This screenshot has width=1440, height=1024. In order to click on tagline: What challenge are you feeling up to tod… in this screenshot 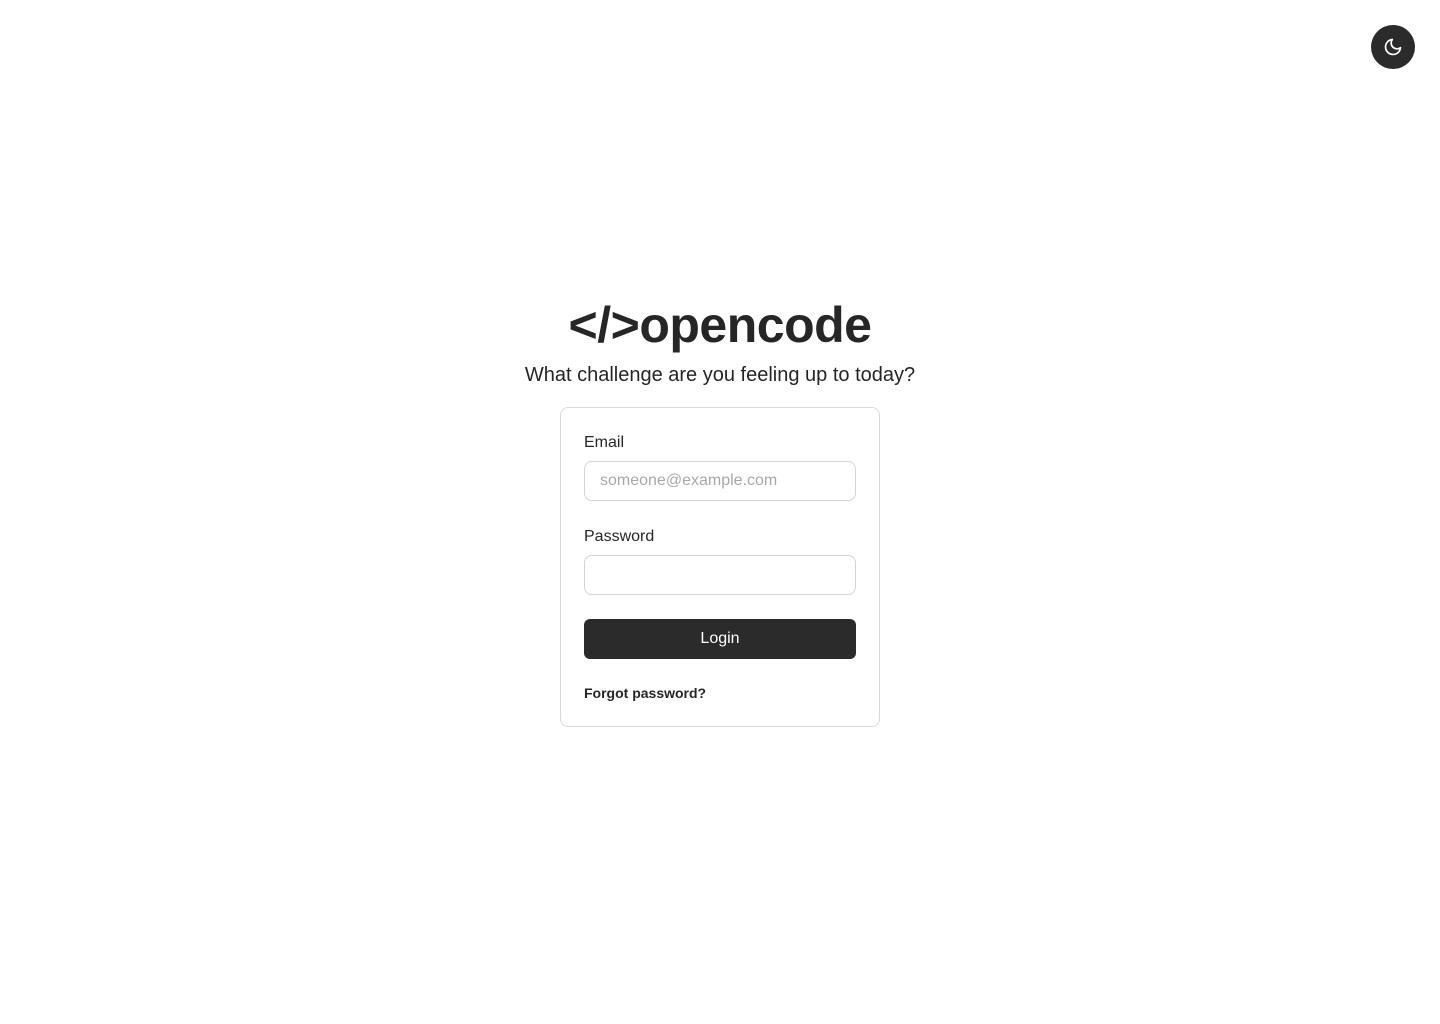, I will do `click(720, 375)`.